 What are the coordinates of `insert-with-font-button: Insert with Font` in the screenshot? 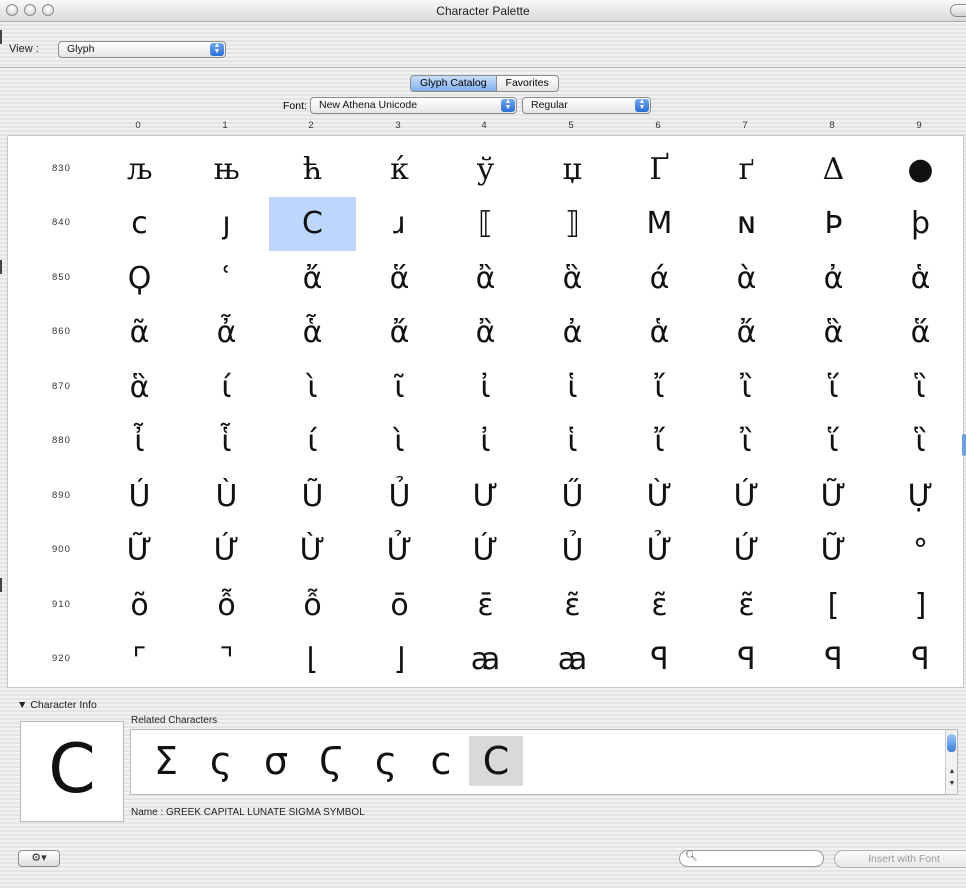 It's located at (900, 859).